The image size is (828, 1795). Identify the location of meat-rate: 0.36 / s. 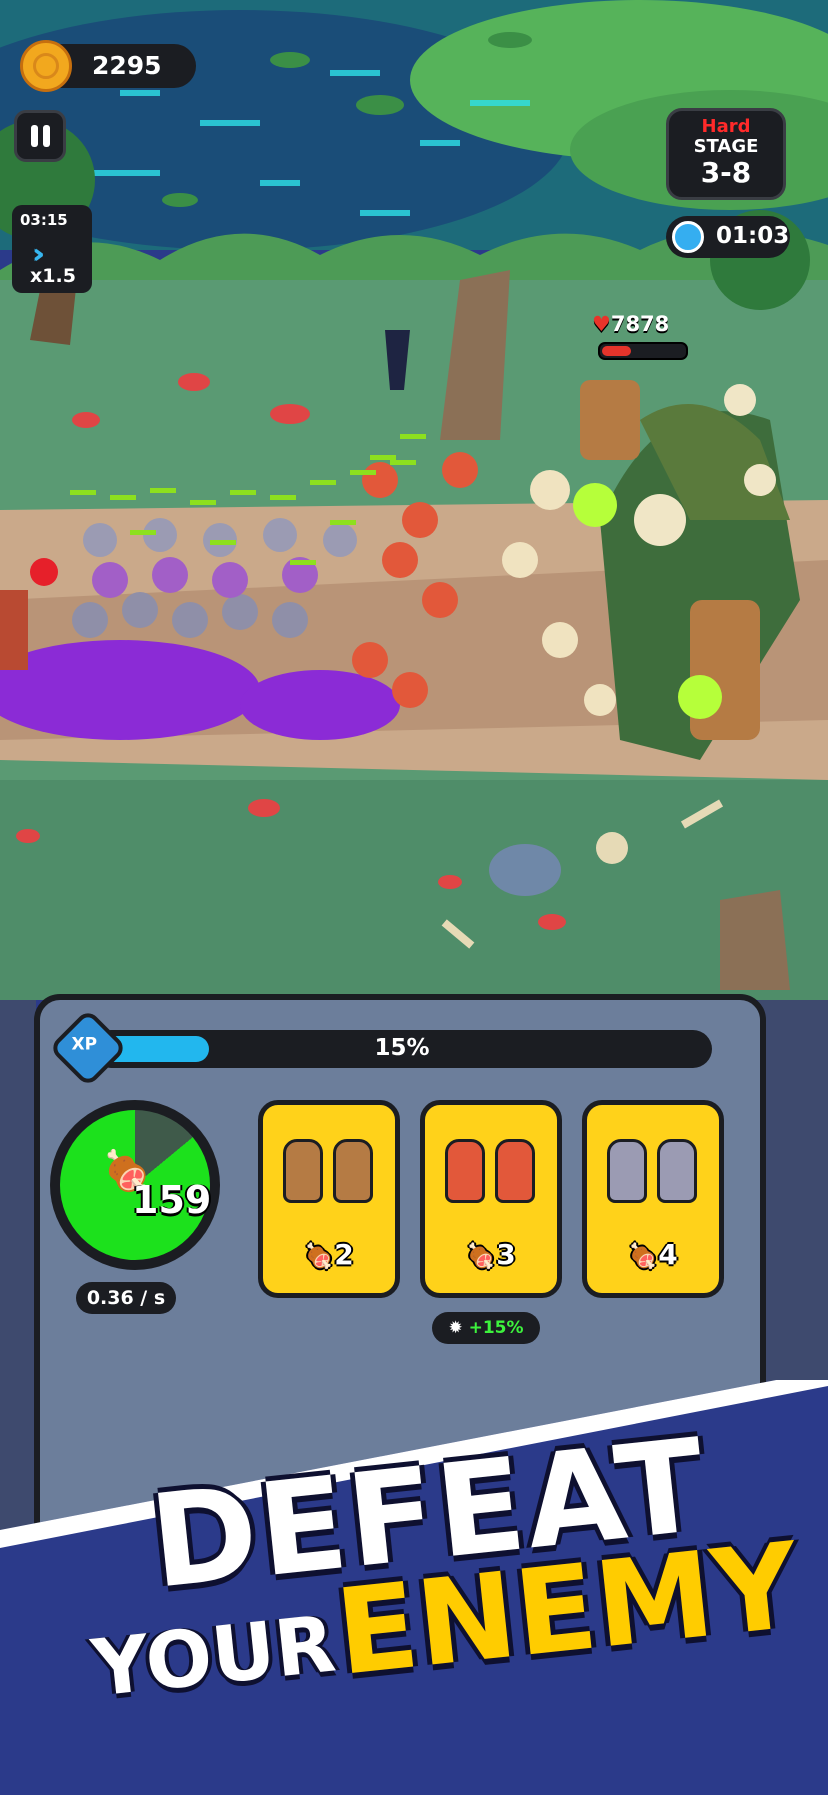
(126, 1298).